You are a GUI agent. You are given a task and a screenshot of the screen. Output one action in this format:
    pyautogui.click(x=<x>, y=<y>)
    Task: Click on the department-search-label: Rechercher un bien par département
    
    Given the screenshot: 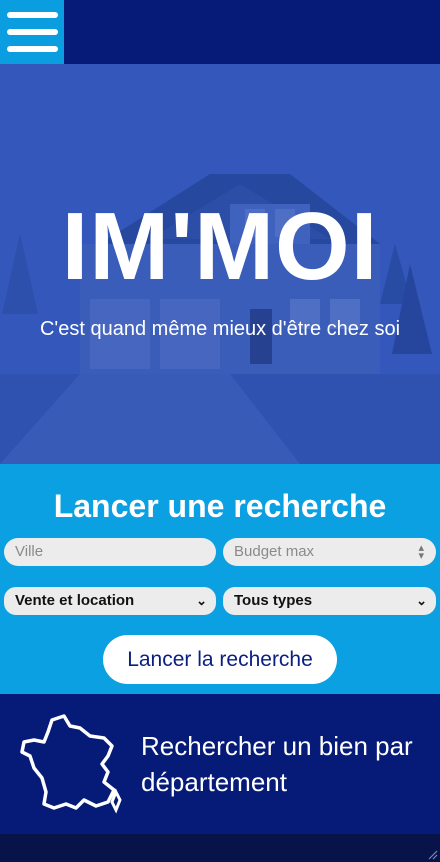 What is the action you would take?
    pyautogui.click(x=277, y=764)
    